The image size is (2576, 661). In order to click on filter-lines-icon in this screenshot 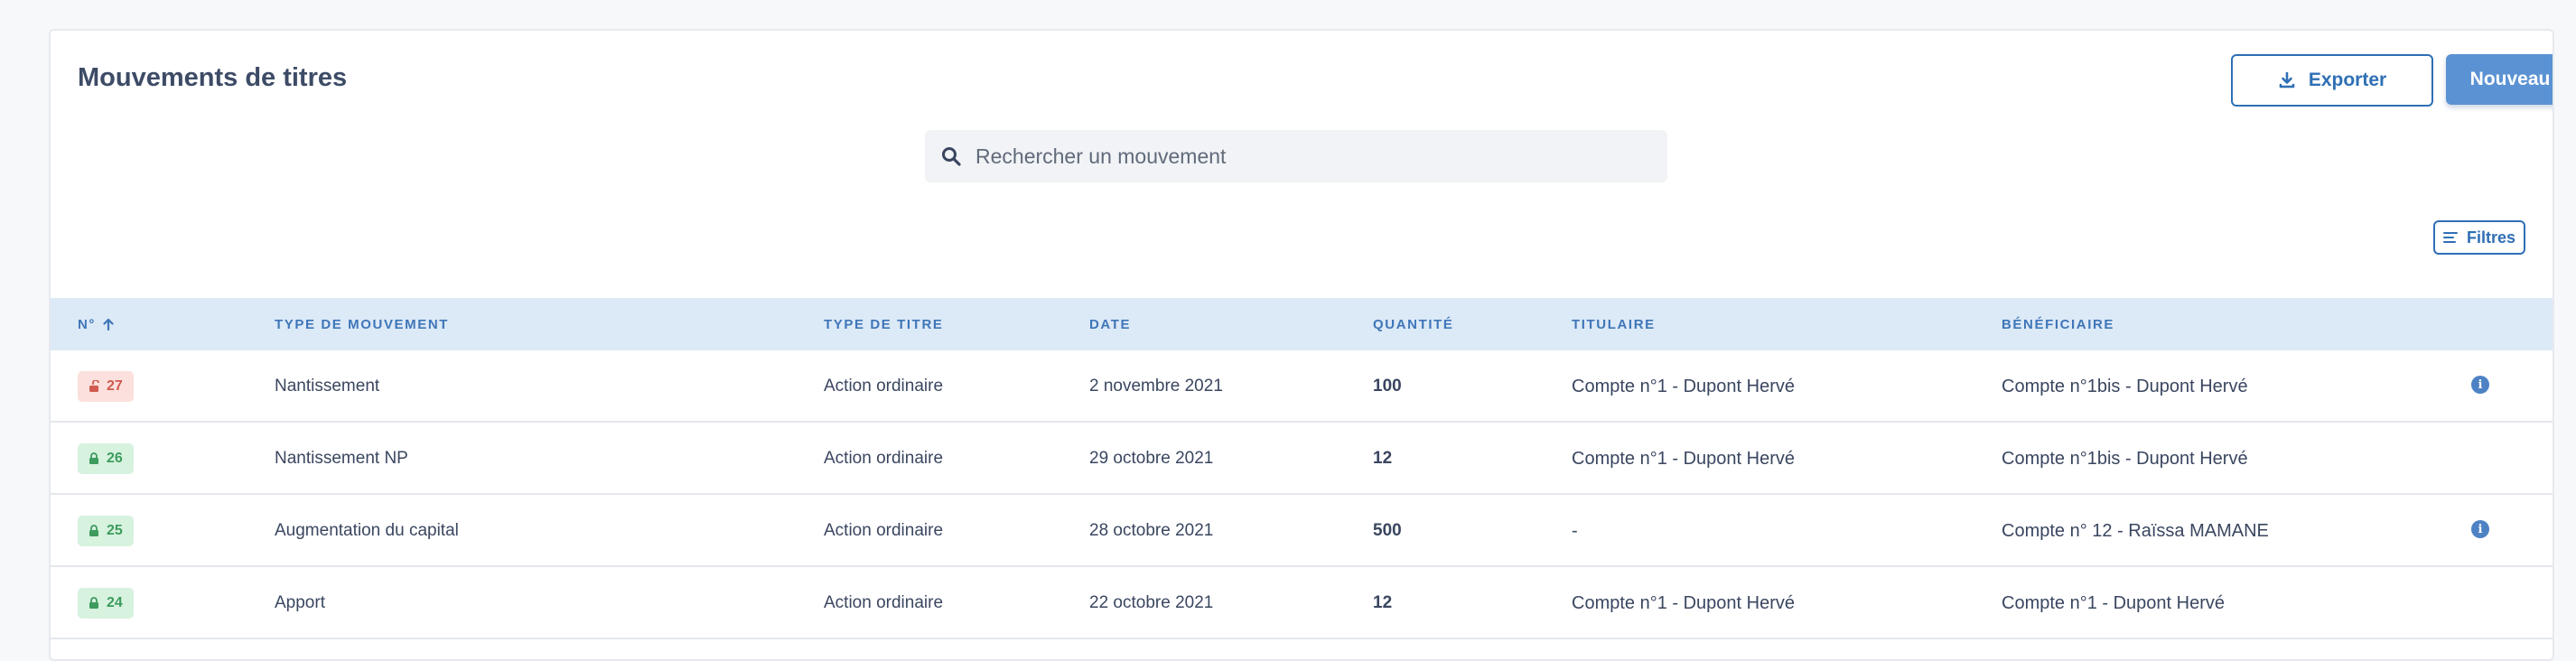, I will do `click(2450, 237)`.